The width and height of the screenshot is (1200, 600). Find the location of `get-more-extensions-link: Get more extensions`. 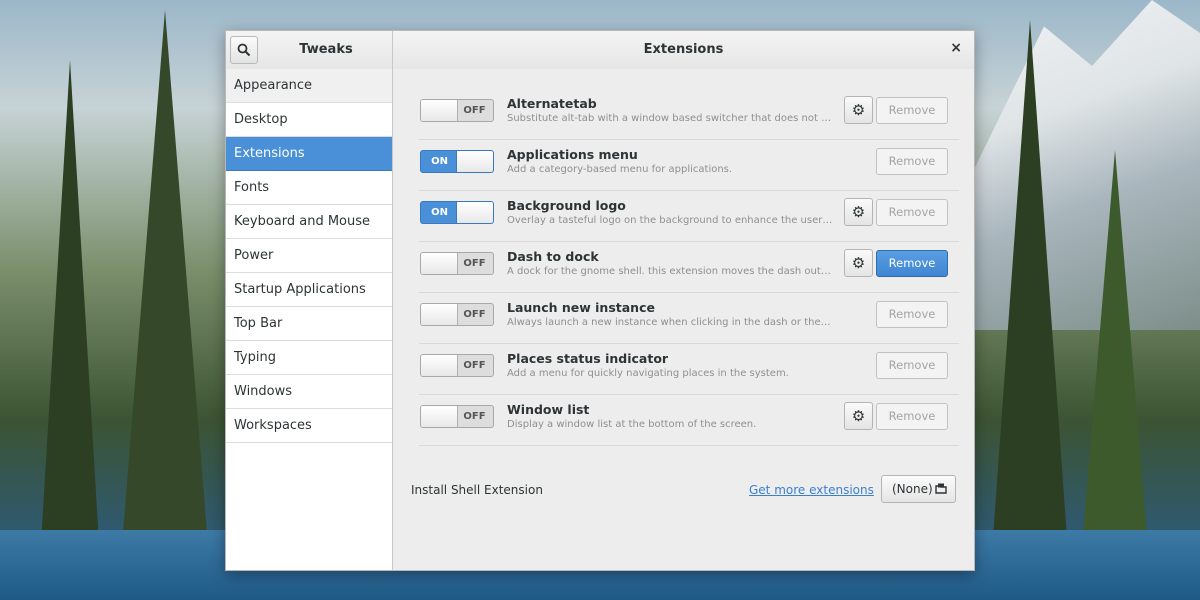

get-more-extensions-link: Get more extensions is located at coordinates (811, 490).